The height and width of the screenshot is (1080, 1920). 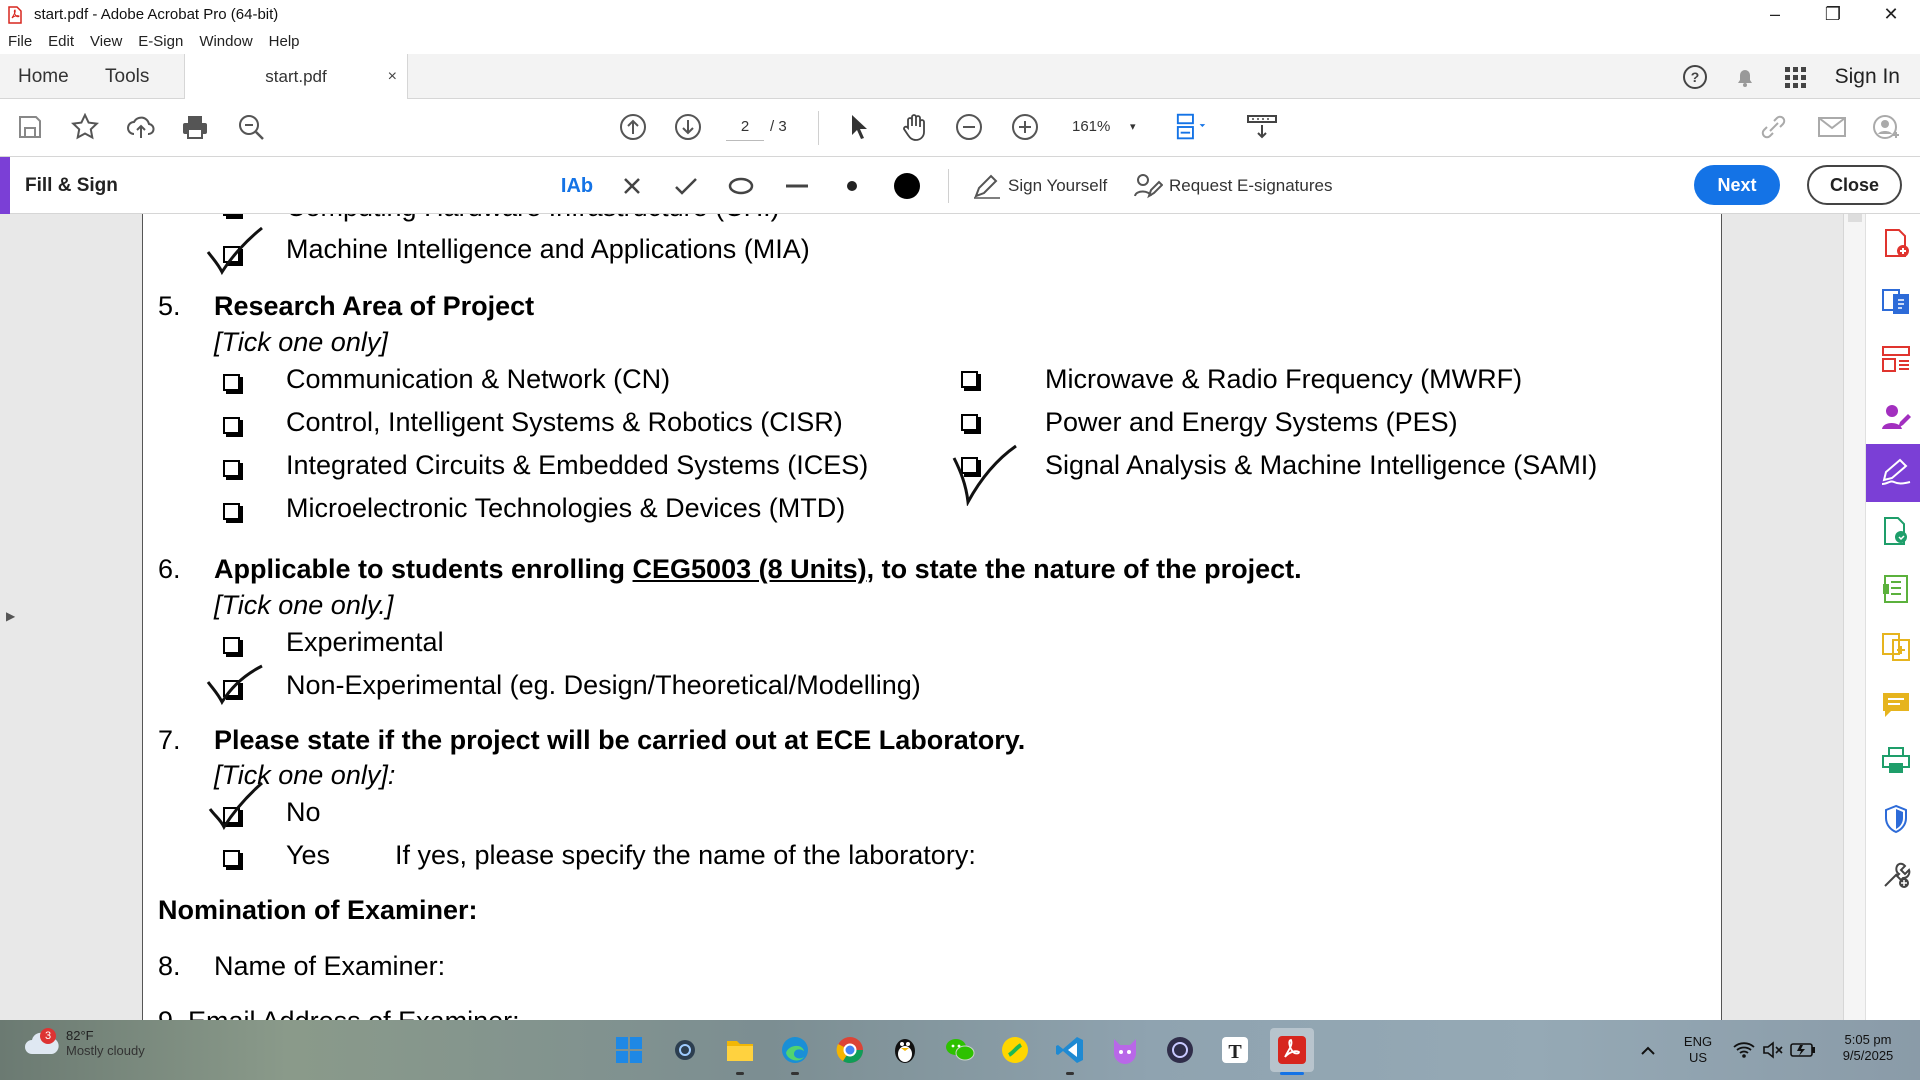 What do you see at coordinates (1133, 127) in the screenshot?
I see `zoom-dropdown-icon: ▾` at bounding box center [1133, 127].